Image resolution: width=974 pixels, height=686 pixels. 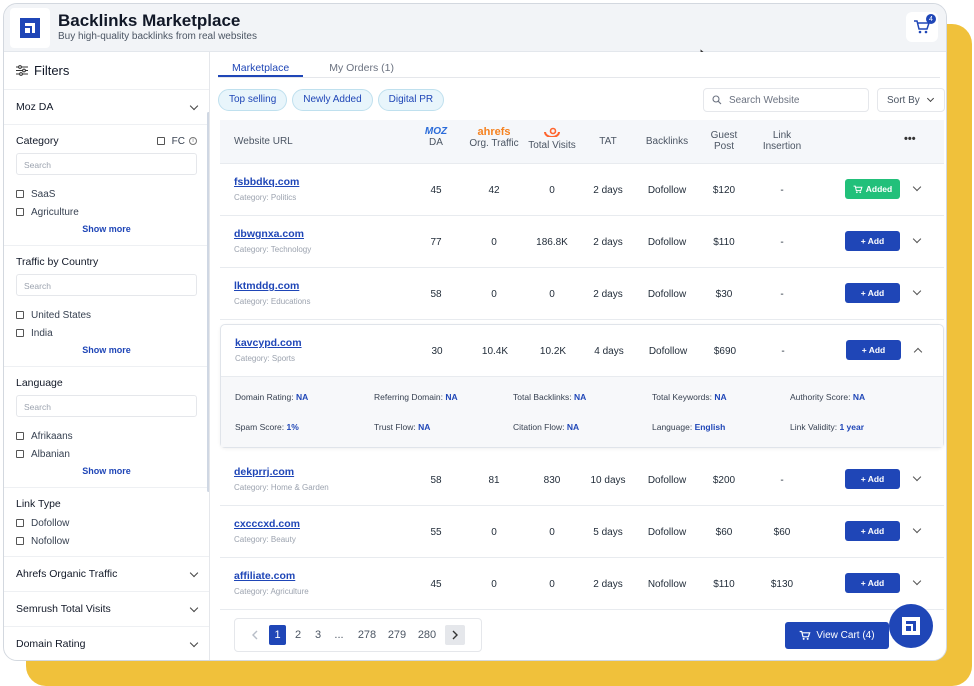 I want to click on tab-my-orders: My Orders (1), so click(x=361, y=64).